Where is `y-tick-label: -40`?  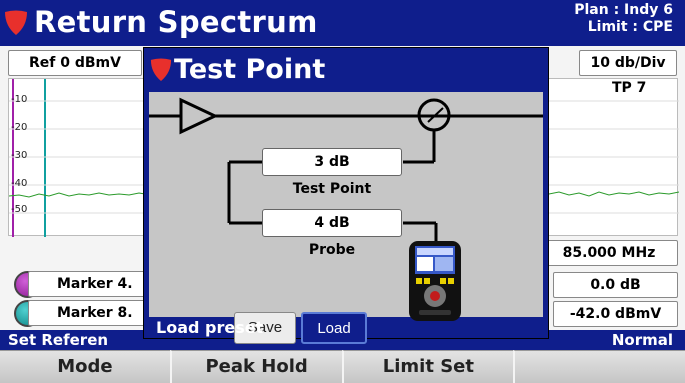 y-tick-label: -40 is located at coordinates (19, 183).